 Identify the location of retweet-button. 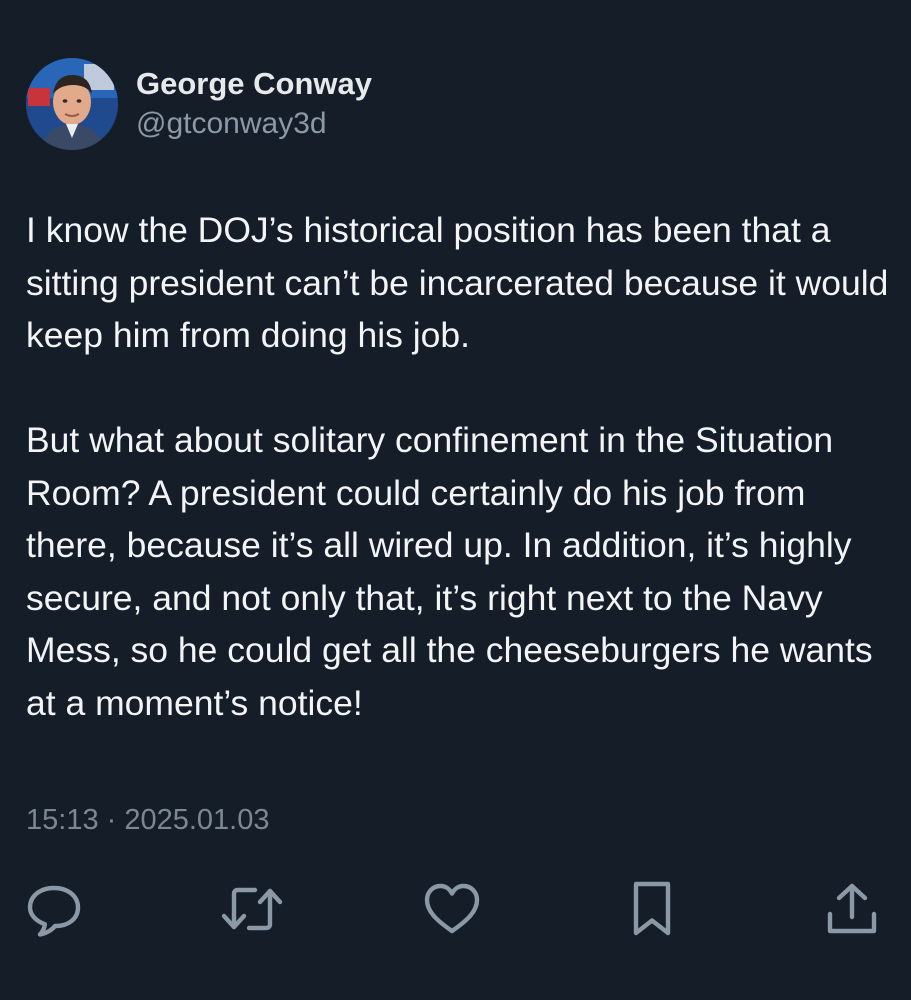
(252, 909).